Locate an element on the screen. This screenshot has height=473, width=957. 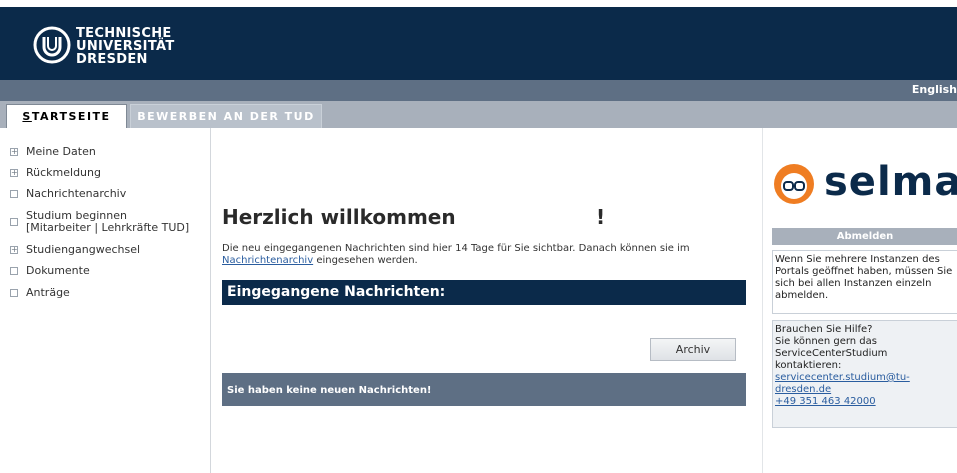
logo-line-3: DRESDEN is located at coordinates (112, 59).